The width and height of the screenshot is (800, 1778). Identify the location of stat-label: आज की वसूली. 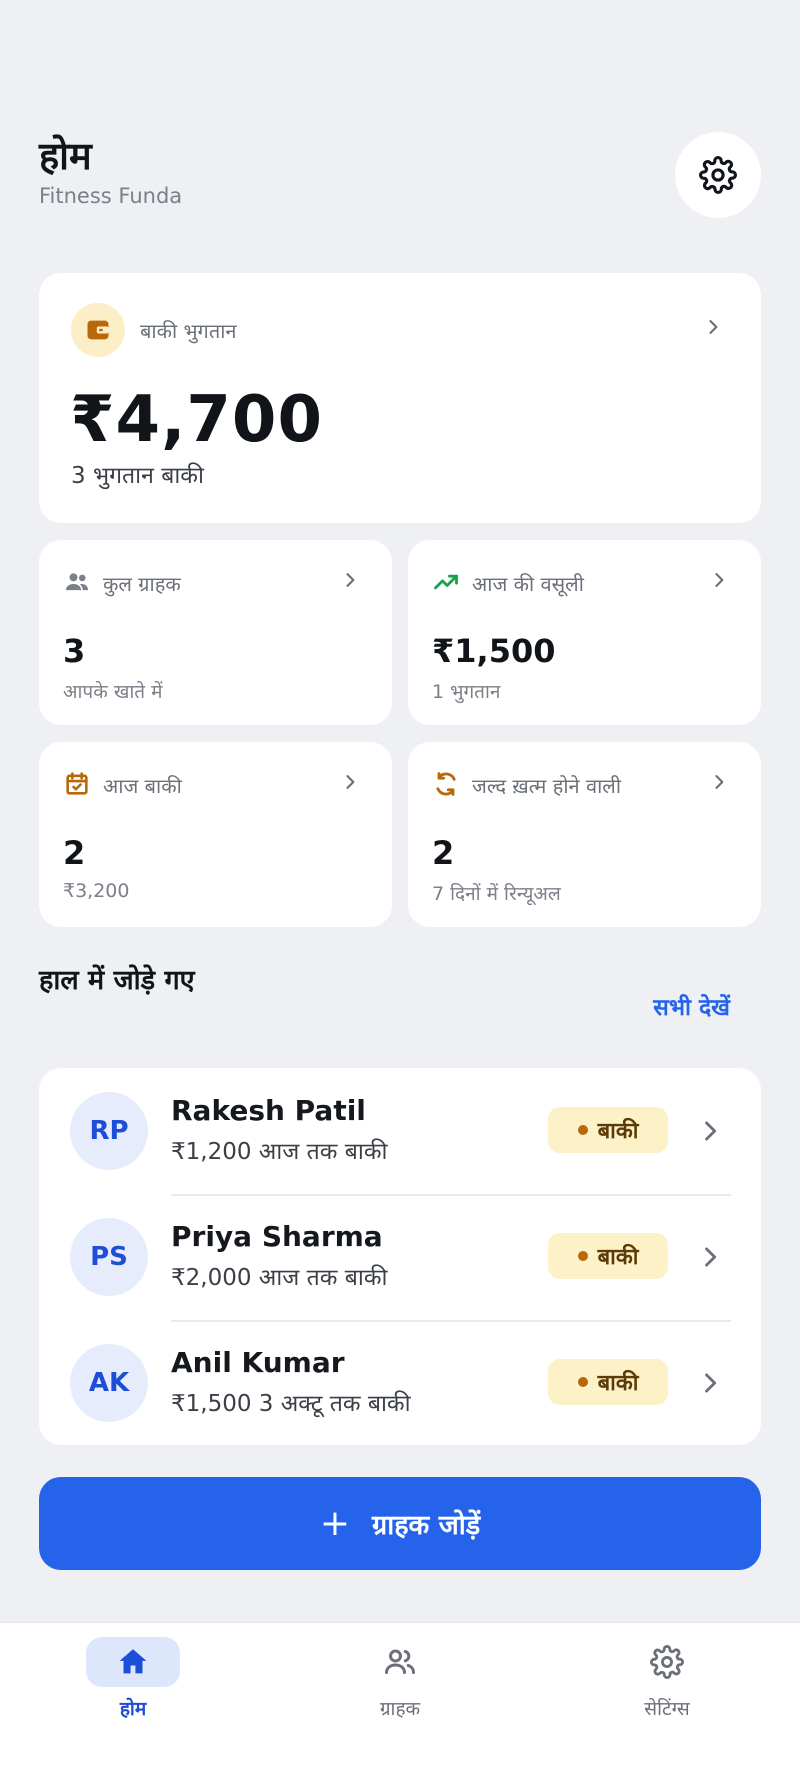
(528, 584).